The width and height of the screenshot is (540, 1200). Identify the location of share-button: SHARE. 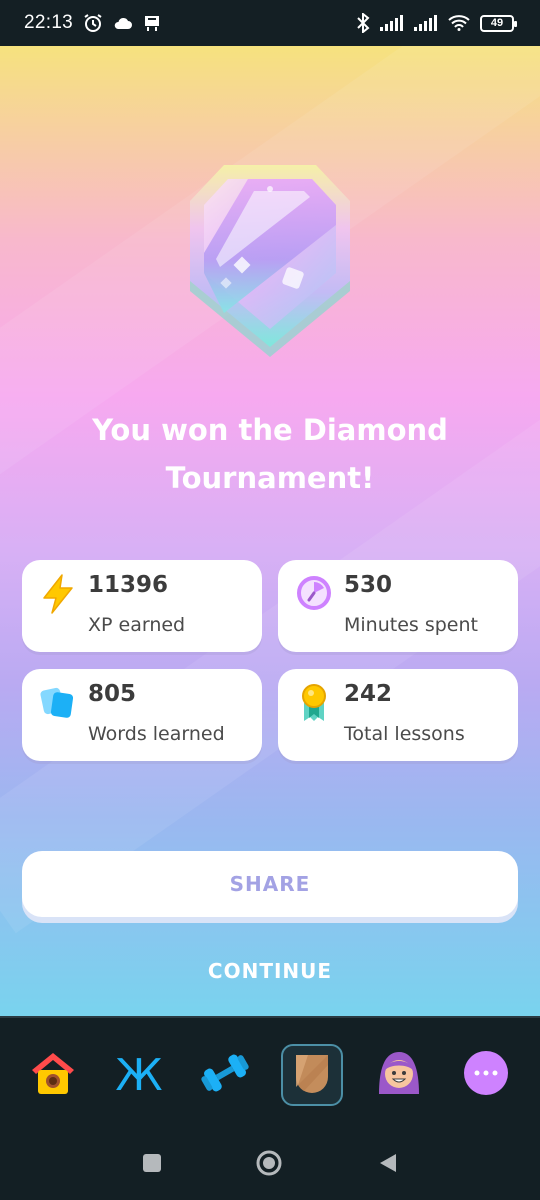
(270, 884).